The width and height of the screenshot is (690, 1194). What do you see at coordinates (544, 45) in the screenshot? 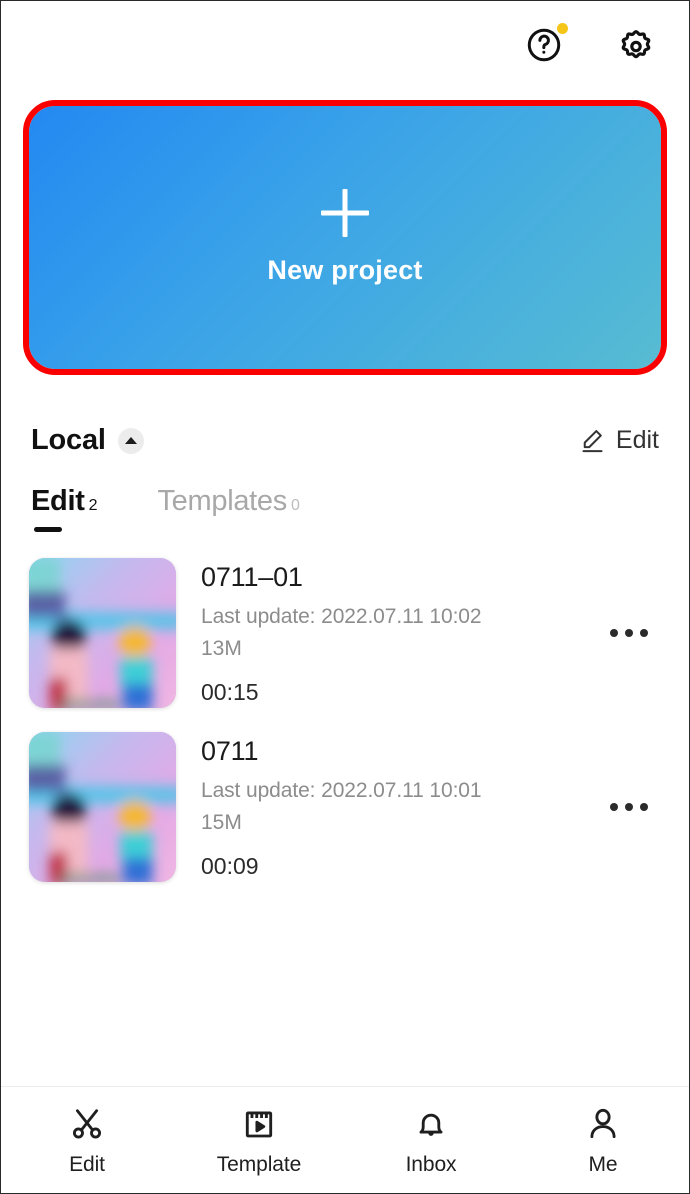
I see `help-button` at bounding box center [544, 45].